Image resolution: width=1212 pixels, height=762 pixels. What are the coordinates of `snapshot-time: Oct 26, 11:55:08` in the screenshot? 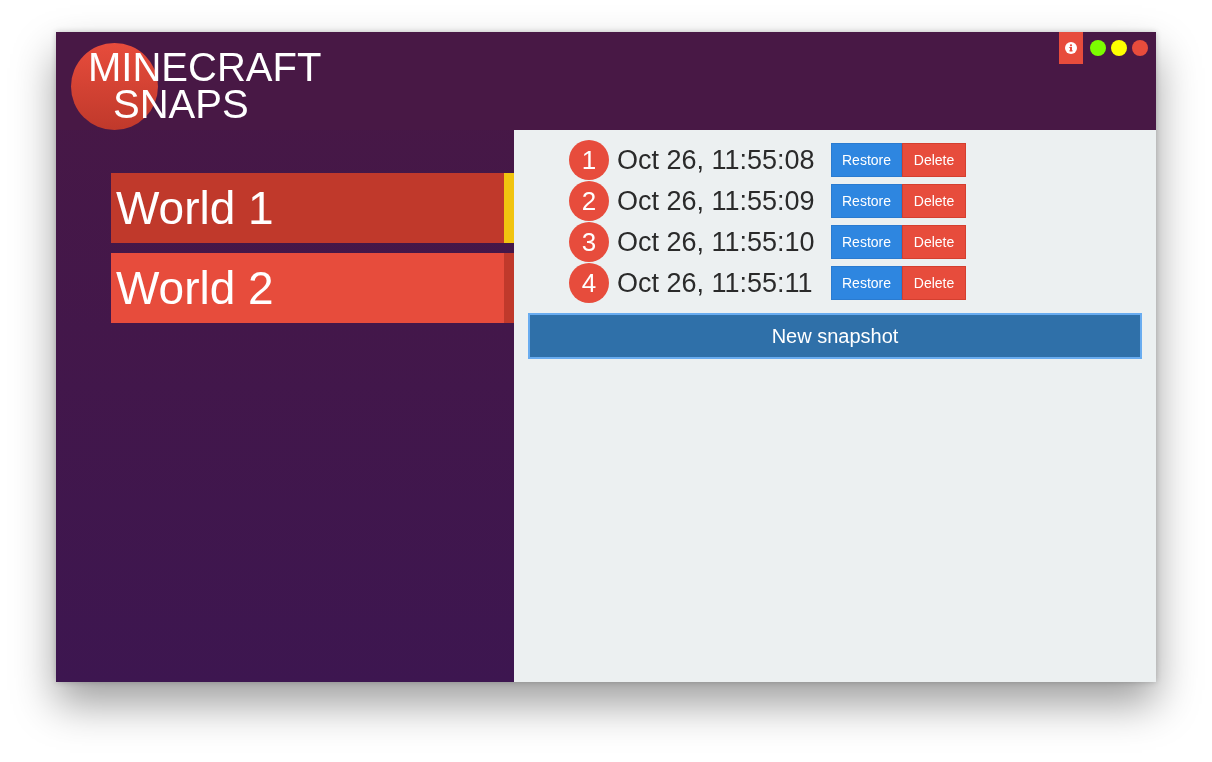 It's located at (716, 160).